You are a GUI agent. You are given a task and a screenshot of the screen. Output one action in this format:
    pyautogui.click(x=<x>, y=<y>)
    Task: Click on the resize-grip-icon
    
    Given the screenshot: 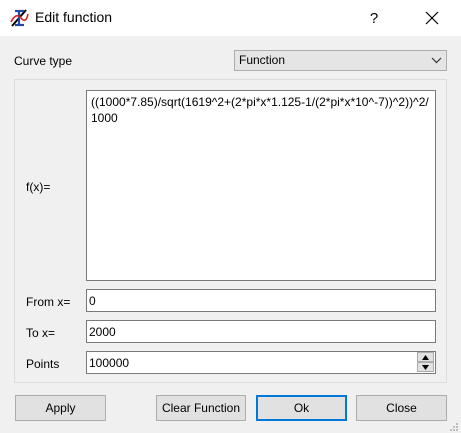 What is the action you would take?
    pyautogui.click(x=453, y=426)
    